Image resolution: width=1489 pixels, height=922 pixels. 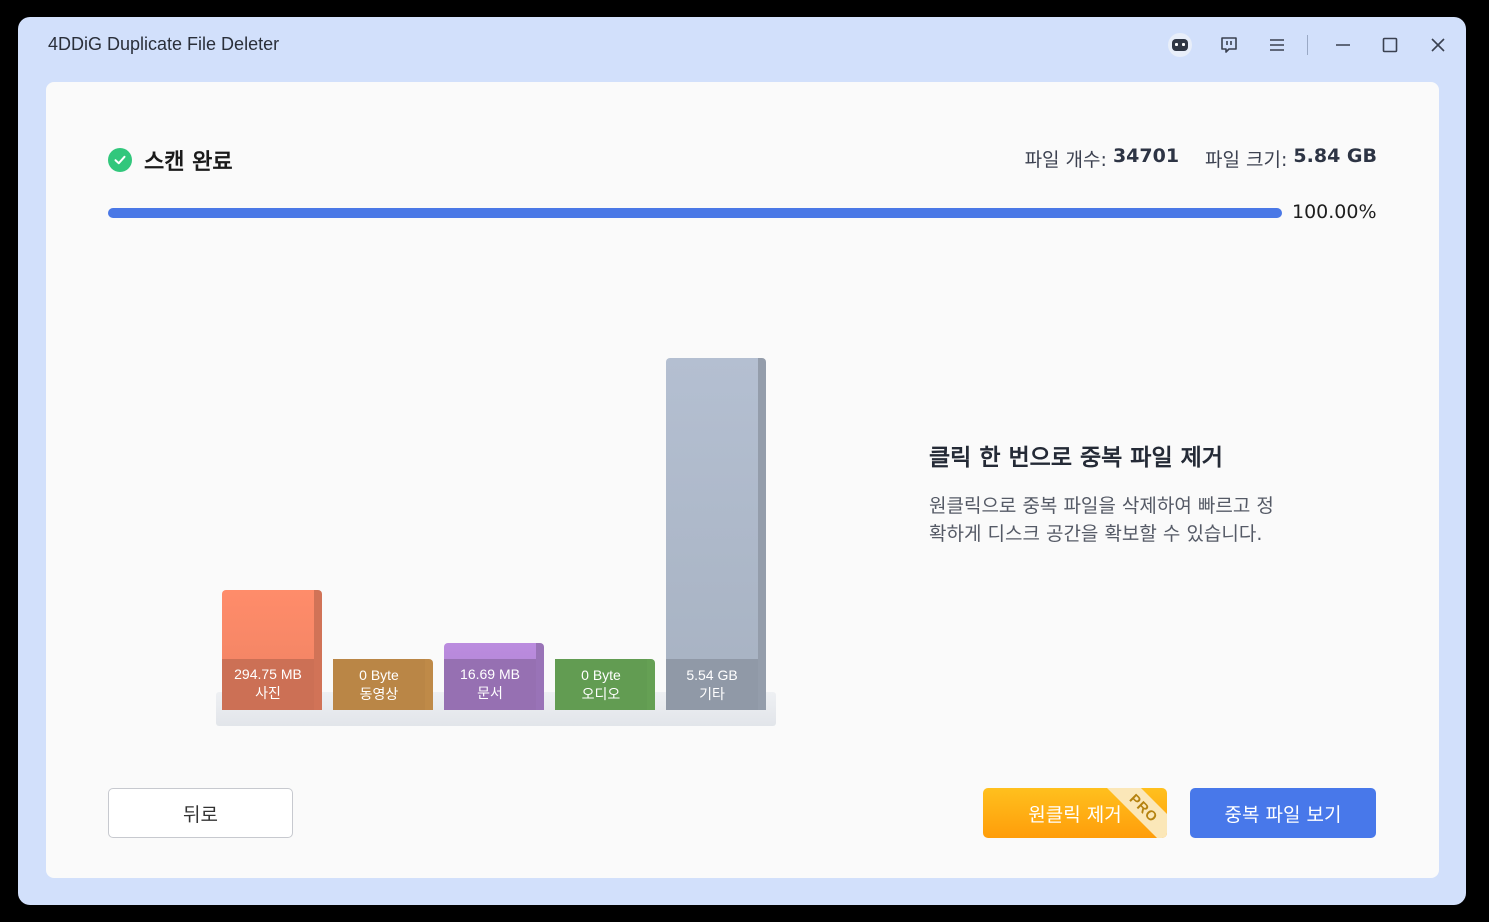 I want to click on progress-percent: 100.00%, so click(x=1334, y=212).